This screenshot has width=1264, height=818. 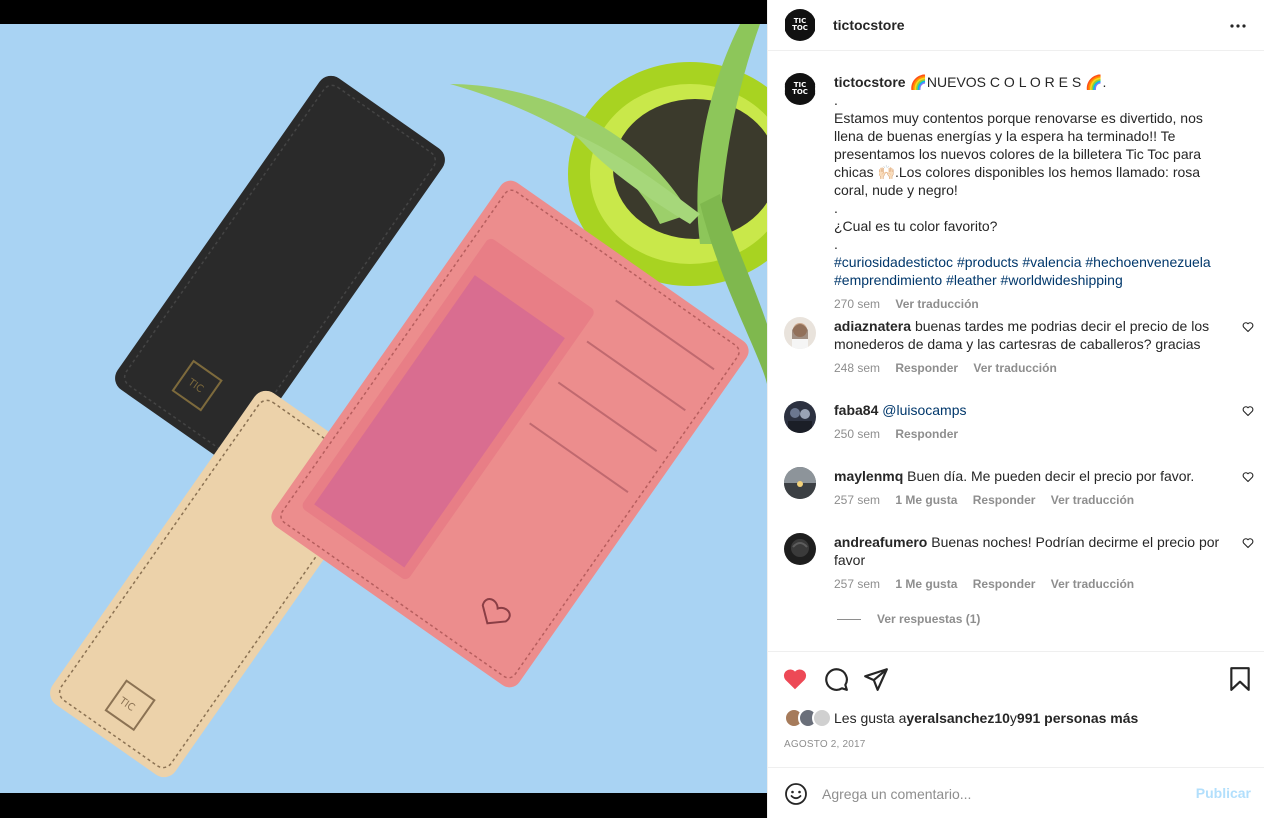 I want to click on avatar-logo-text: TIC TOC, so click(x=800, y=25).